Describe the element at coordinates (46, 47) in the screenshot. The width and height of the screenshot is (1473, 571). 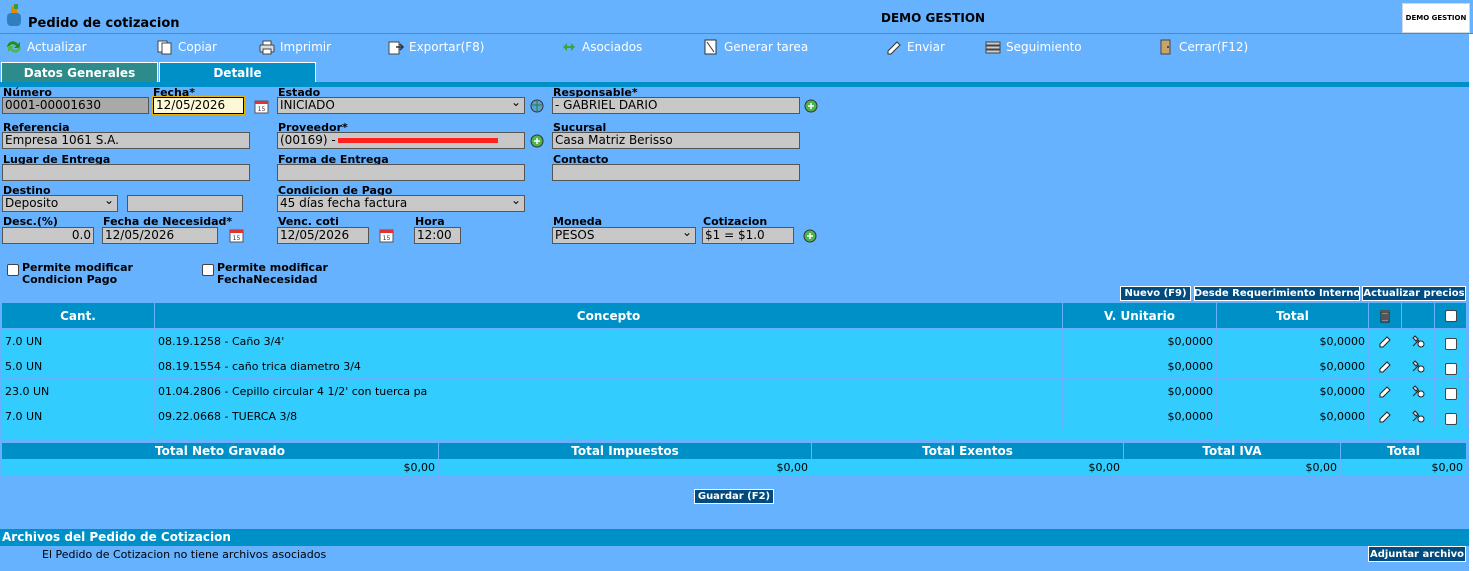
I see `actualizar-button: Actualizar` at that location.